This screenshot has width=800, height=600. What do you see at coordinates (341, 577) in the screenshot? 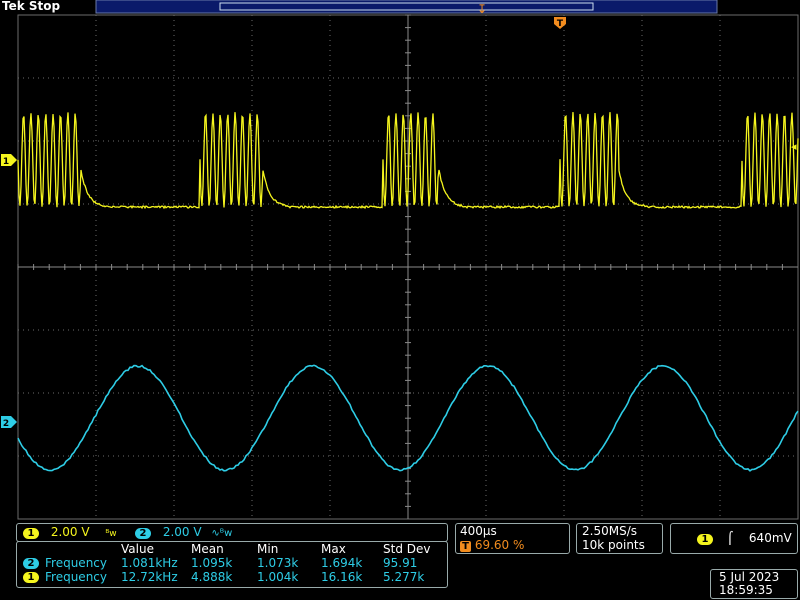
I see `measurement-max: 16.16k` at bounding box center [341, 577].